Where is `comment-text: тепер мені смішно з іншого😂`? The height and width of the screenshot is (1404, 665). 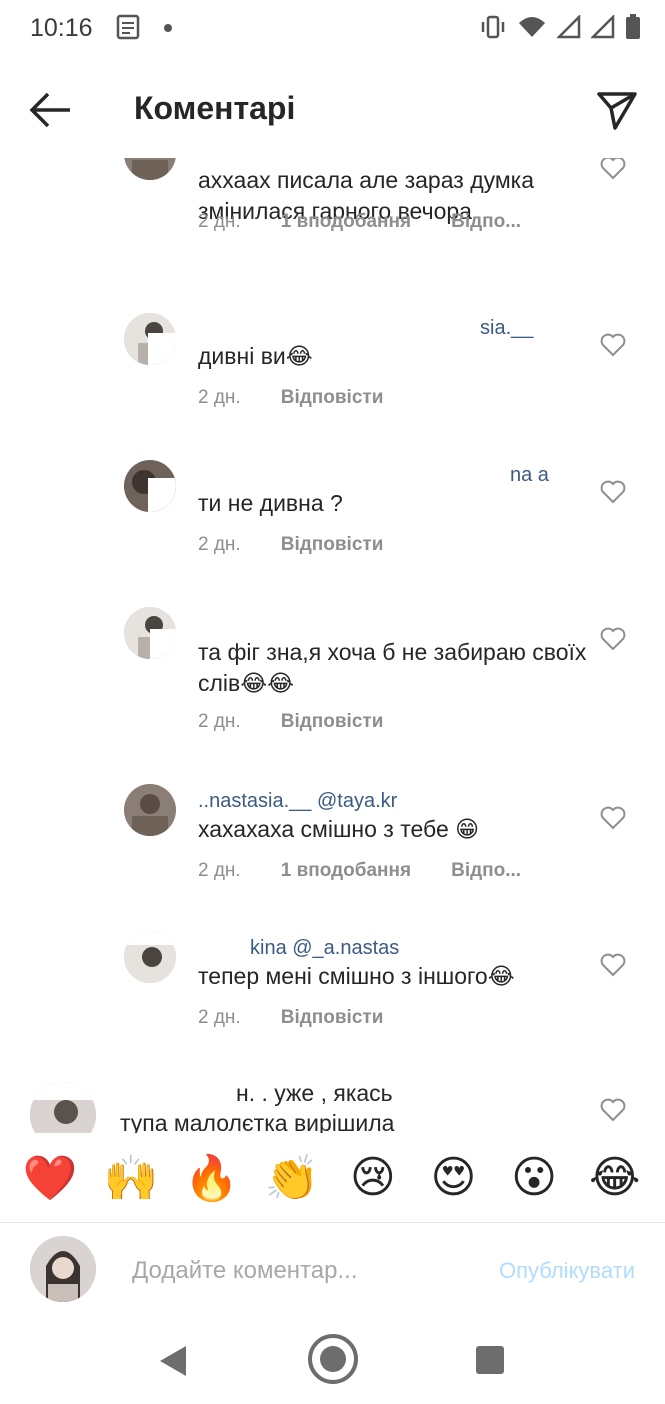 comment-text: тепер мені смішно з іншого😂 is located at coordinates (356, 976).